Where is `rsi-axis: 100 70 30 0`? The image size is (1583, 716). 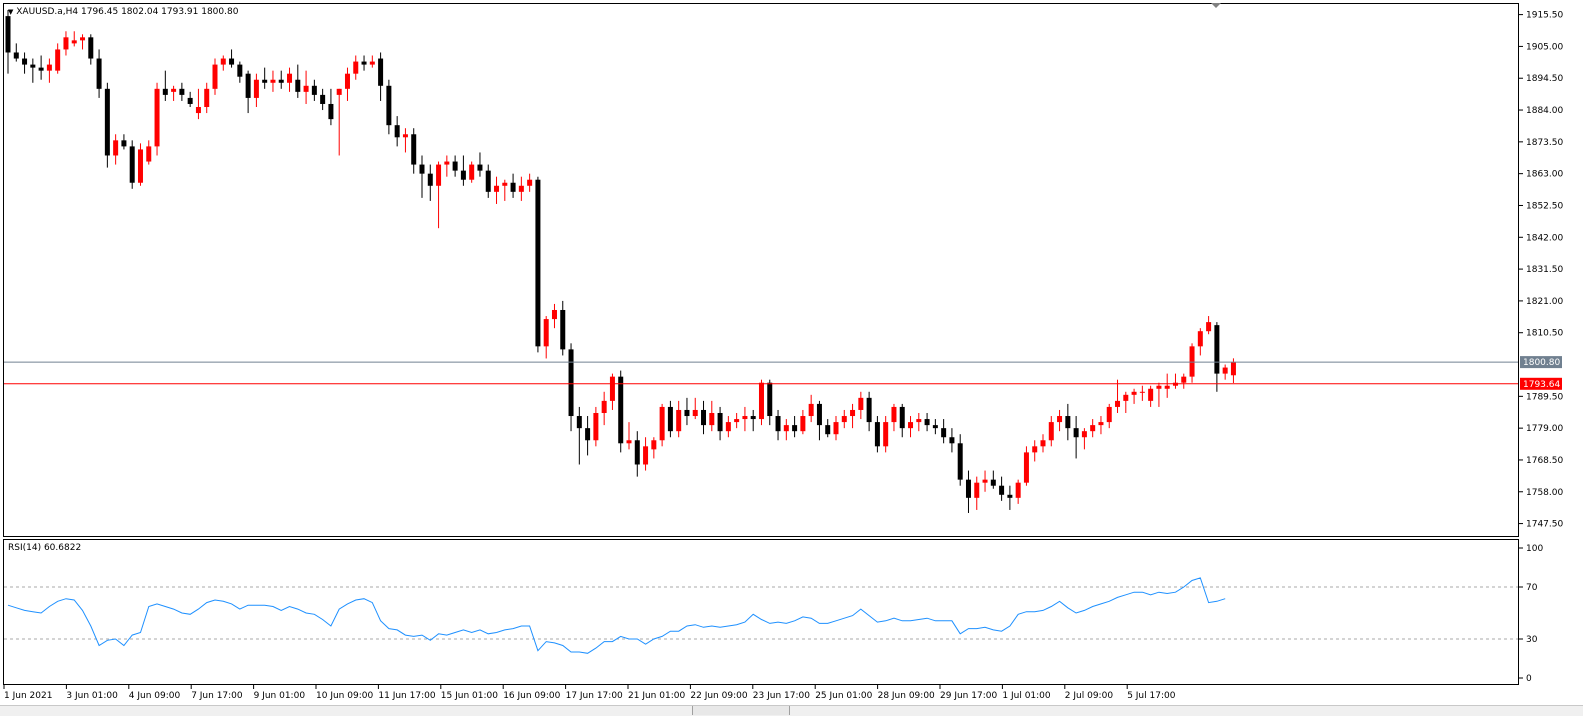 rsi-axis: 100 70 30 0 is located at coordinates (1531, 614).